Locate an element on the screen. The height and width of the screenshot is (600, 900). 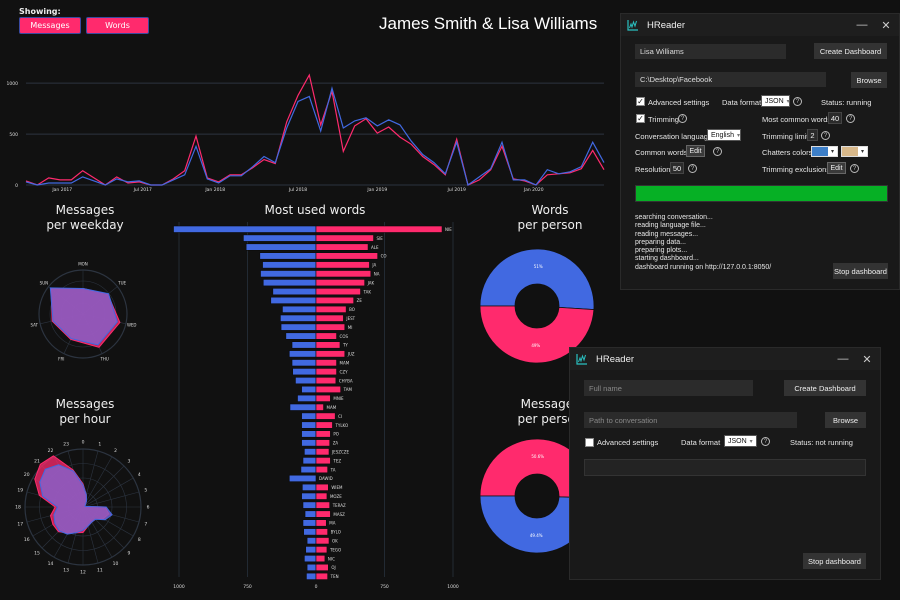
common-words-edit-button: Edit is located at coordinates (695, 151).